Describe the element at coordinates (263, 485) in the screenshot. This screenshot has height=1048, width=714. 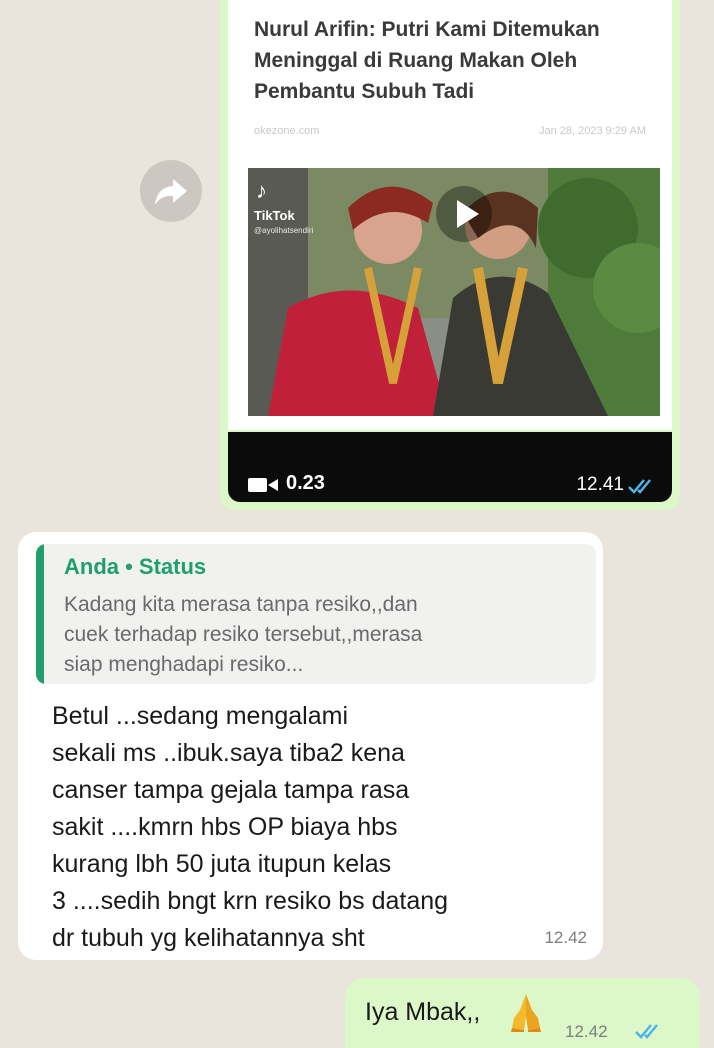
I see `videocam-icon` at that location.